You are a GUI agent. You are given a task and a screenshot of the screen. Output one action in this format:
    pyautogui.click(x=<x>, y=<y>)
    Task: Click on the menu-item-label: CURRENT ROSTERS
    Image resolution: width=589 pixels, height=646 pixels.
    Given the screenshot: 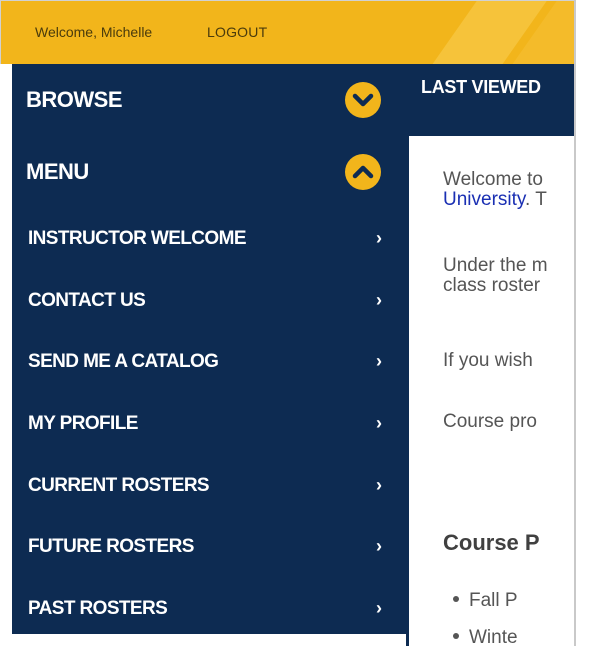 What is the action you would take?
    pyautogui.click(x=119, y=485)
    